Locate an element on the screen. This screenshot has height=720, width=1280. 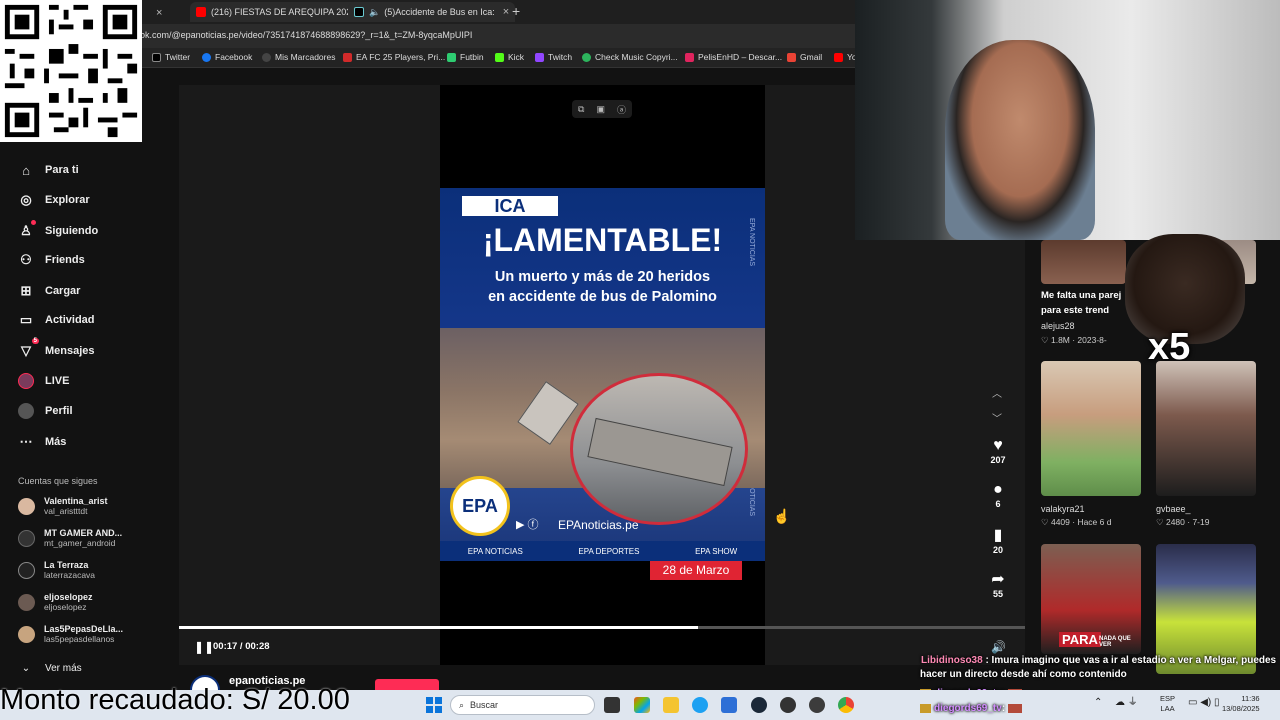
comment-button: ● 6 is located at coordinates (998, 495).